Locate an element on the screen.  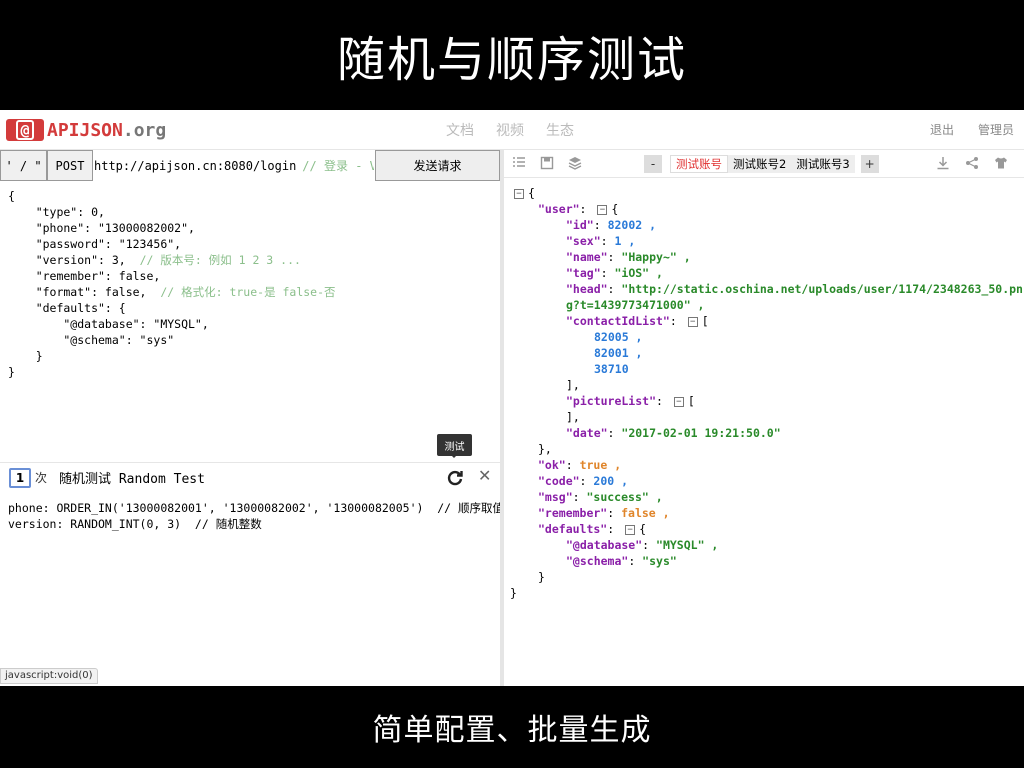
request-code: "type": 0, is located at coordinates (56, 212).